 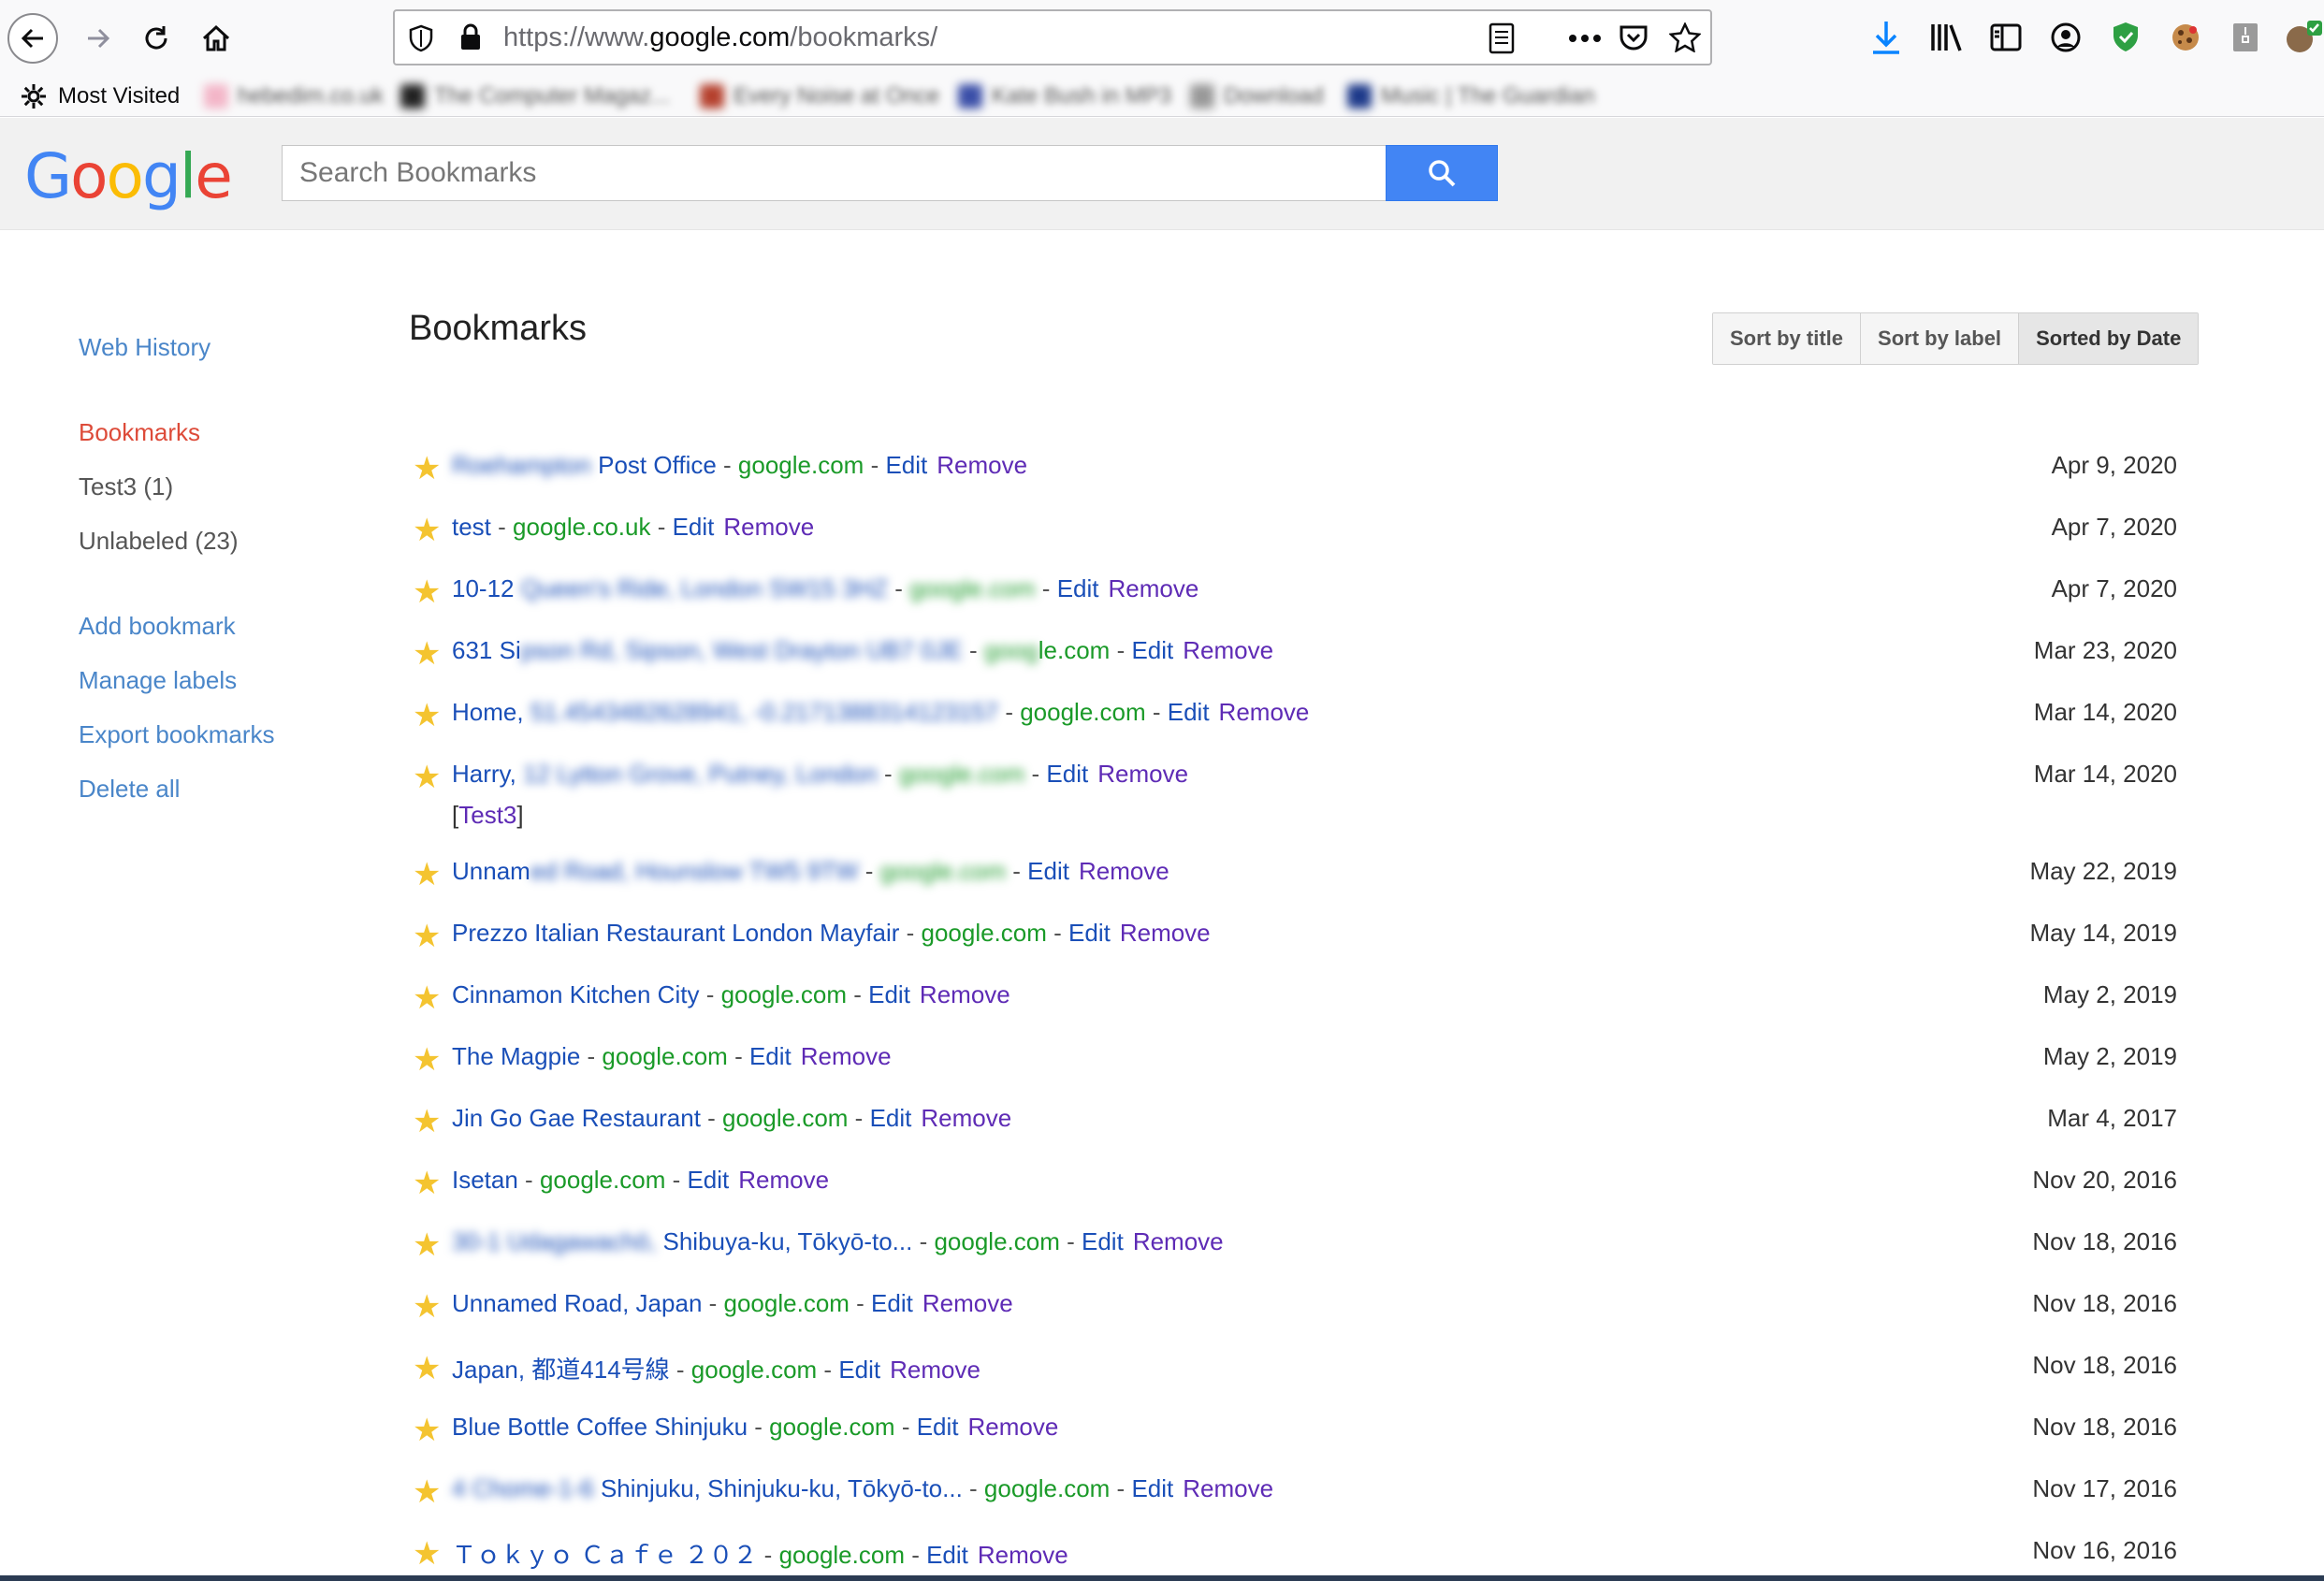 I want to click on extension-shield-button, so click(x=2125, y=37).